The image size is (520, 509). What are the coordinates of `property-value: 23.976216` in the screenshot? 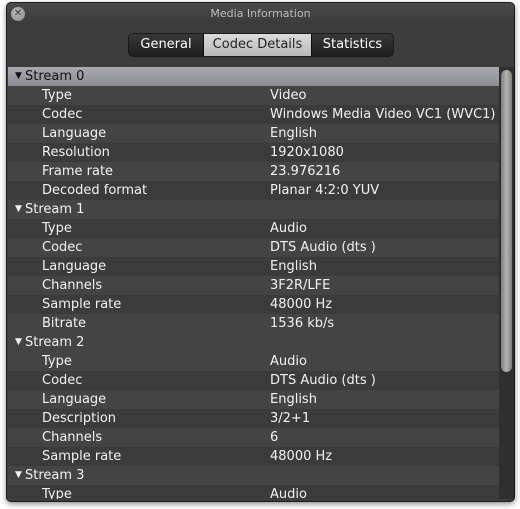 It's located at (305, 171).